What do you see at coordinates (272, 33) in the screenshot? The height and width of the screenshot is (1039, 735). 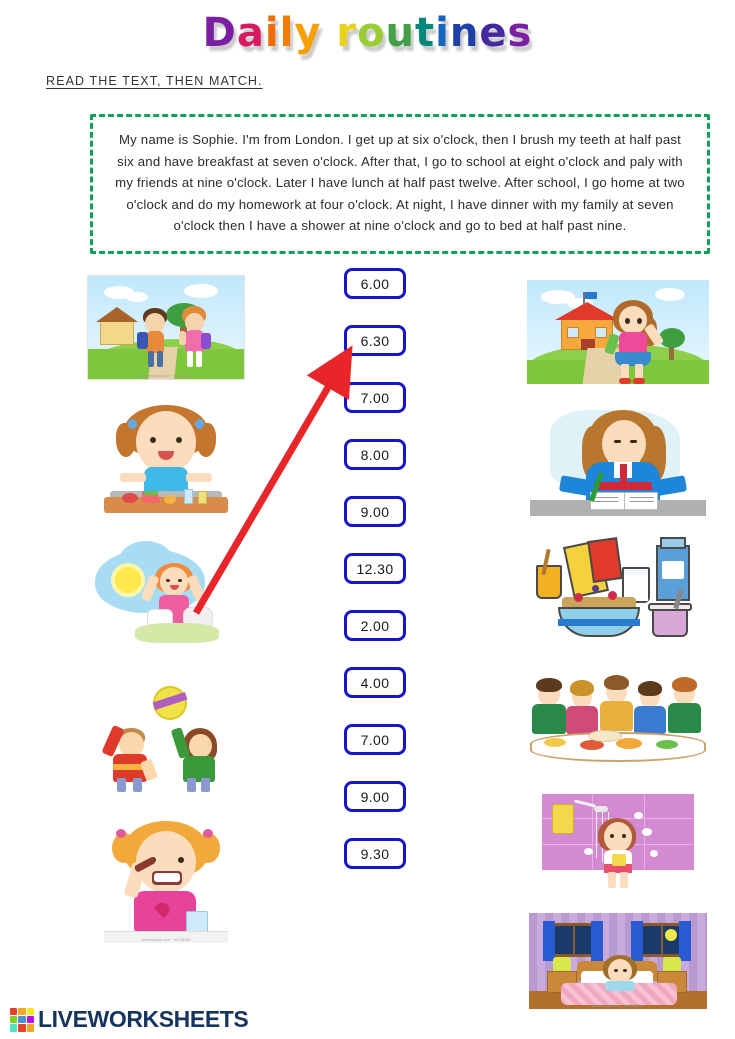 I see `title-letter-2: i` at bounding box center [272, 33].